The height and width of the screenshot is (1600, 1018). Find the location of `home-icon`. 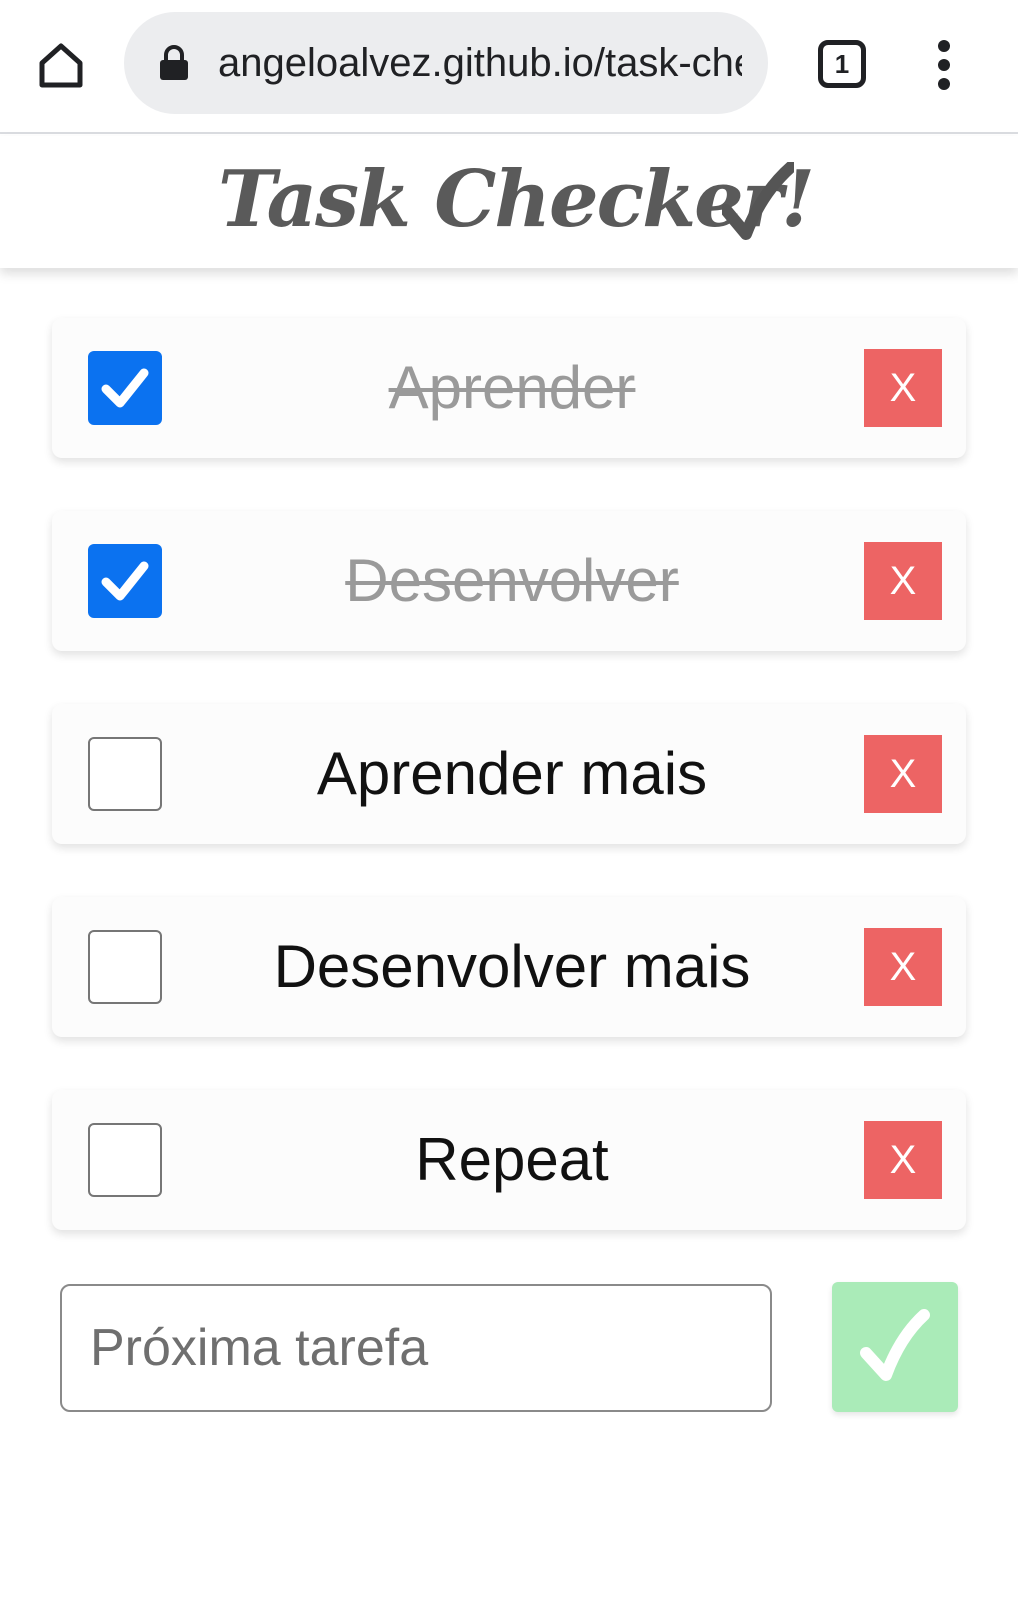

home-icon is located at coordinates (61, 65).